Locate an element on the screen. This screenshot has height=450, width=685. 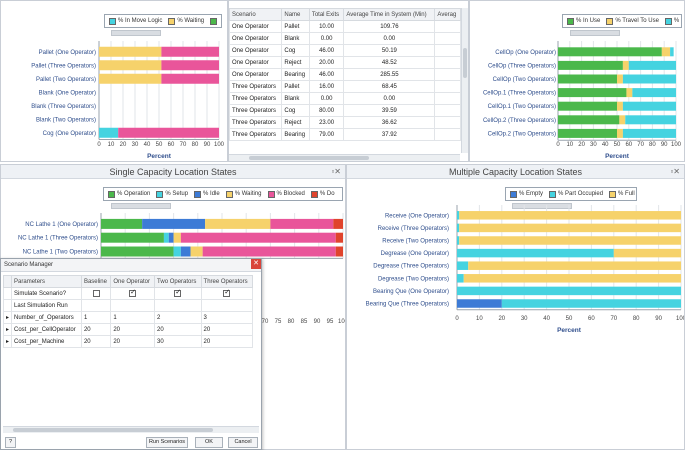
column-header: Name is located at coordinates (295, 14).